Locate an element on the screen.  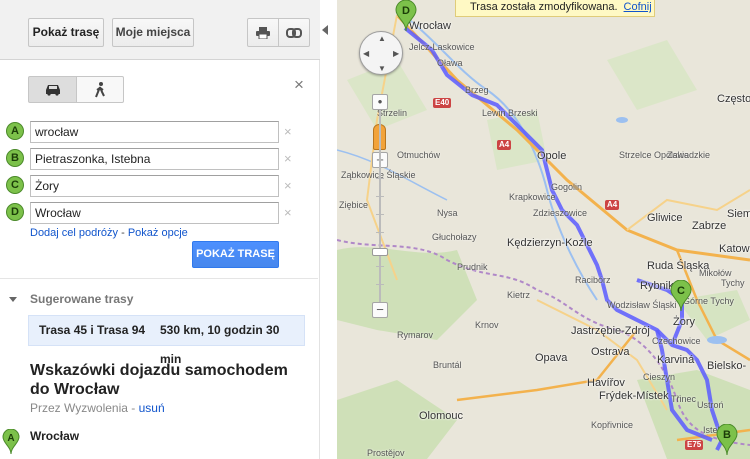
town-label: Ziębice is located at coordinates (354, 205).